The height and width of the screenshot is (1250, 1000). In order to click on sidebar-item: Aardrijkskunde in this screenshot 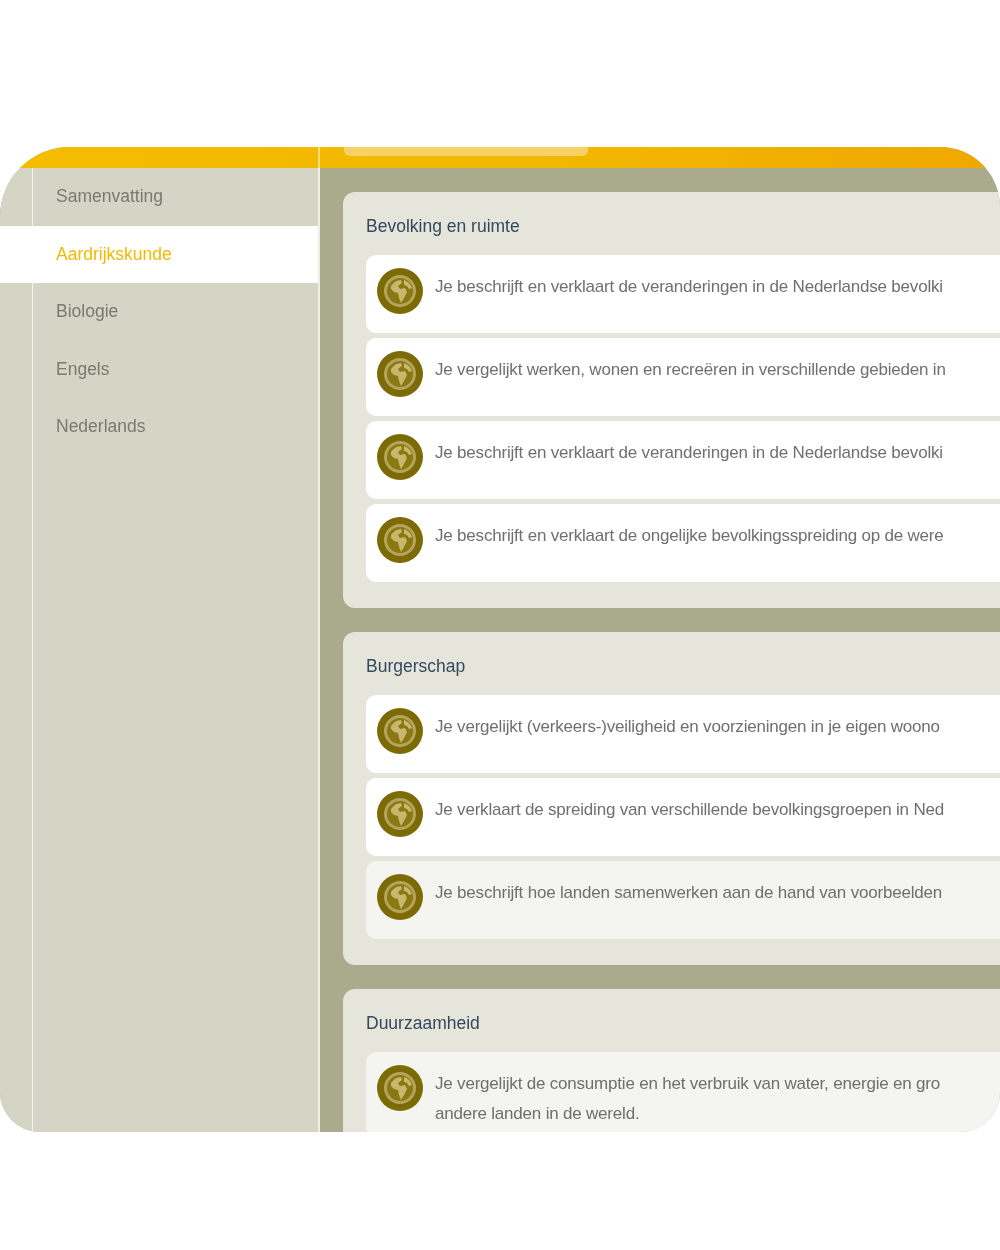, I will do `click(159, 254)`.